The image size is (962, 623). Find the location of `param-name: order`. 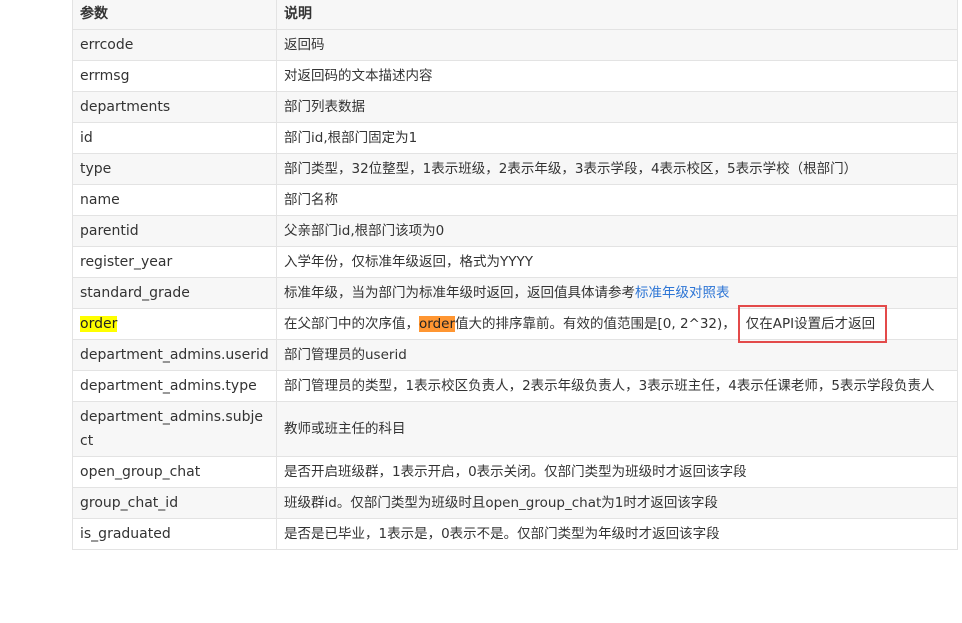

param-name: order is located at coordinates (174, 324).